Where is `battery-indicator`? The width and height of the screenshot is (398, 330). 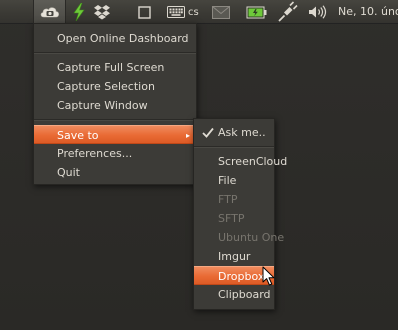
battery-indicator is located at coordinates (257, 12).